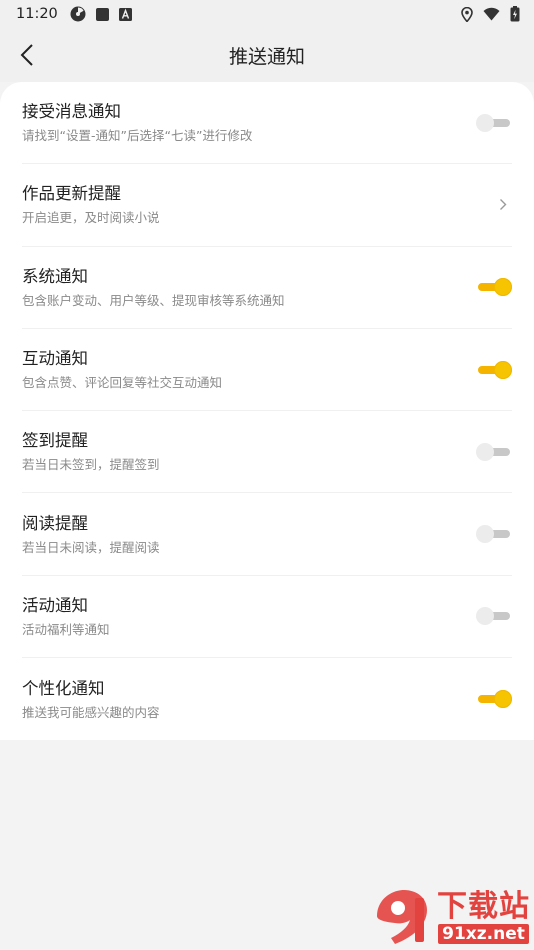  What do you see at coordinates (494, 534) in the screenshot?
I see `reading-reminder-switch` at bounding box center [494, 534].